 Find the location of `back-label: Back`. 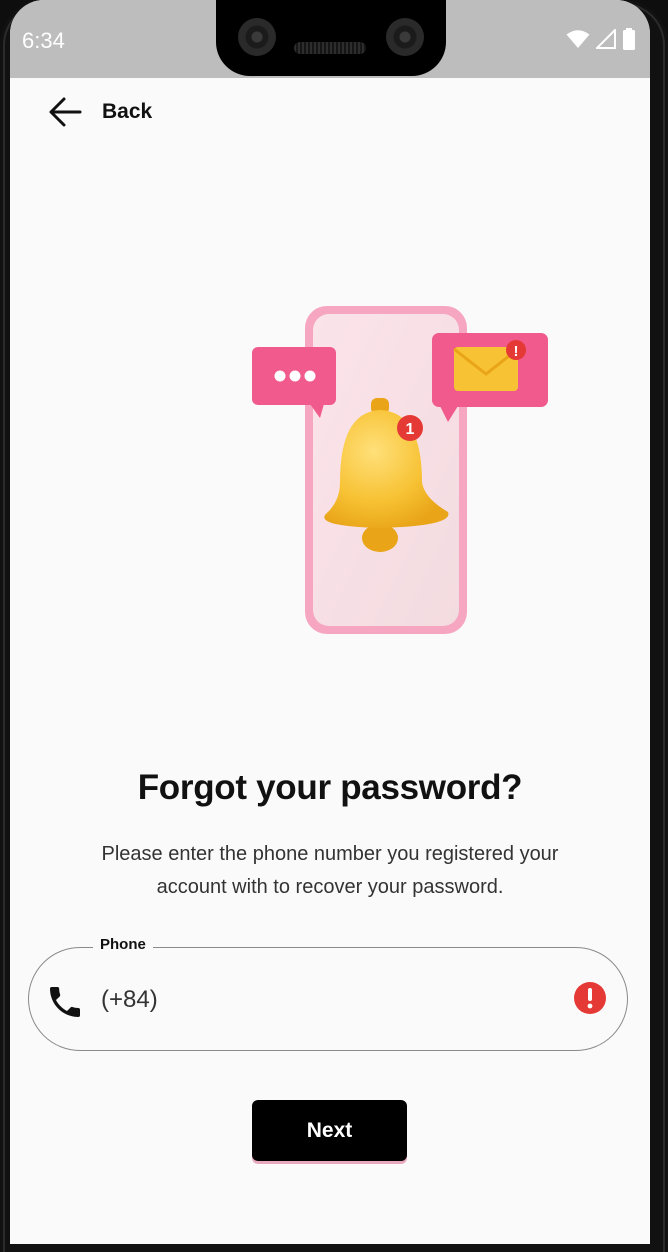

back-label: Back is located at coordinates (127, 111).